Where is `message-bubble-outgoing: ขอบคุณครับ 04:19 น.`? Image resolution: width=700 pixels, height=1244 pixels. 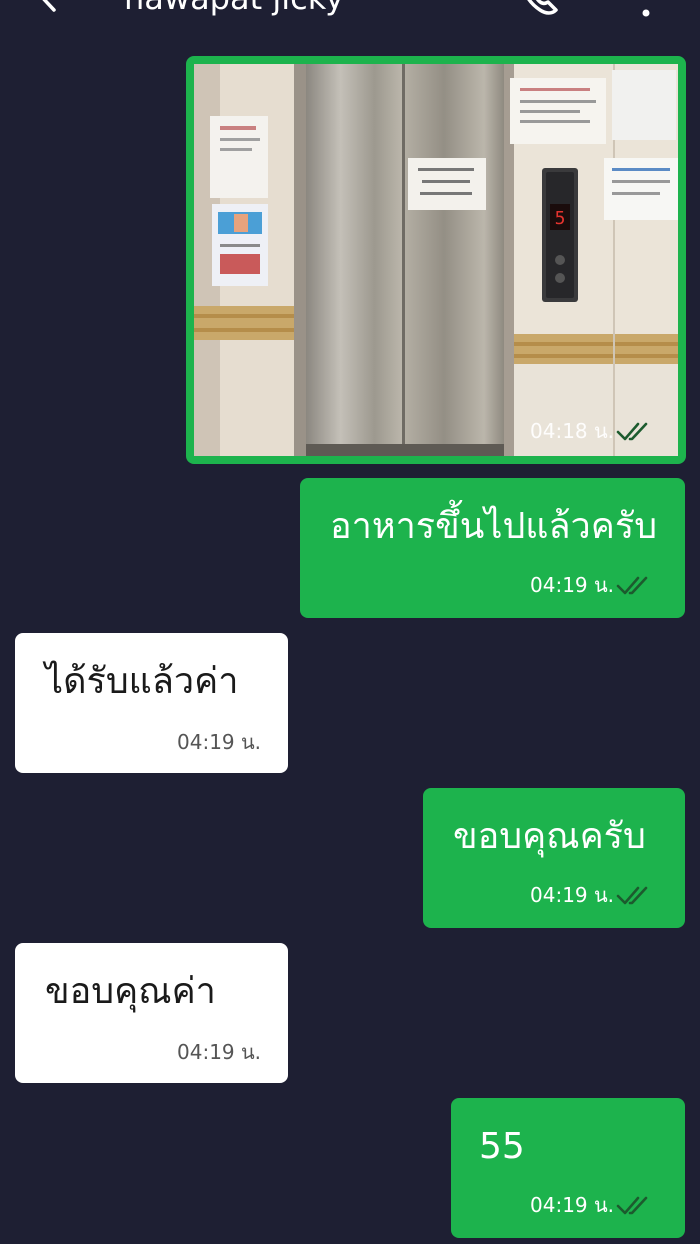
message-bubble-outgoing: ขอบคุณครับ 04:19 น. is located at coordinates (554, 858).